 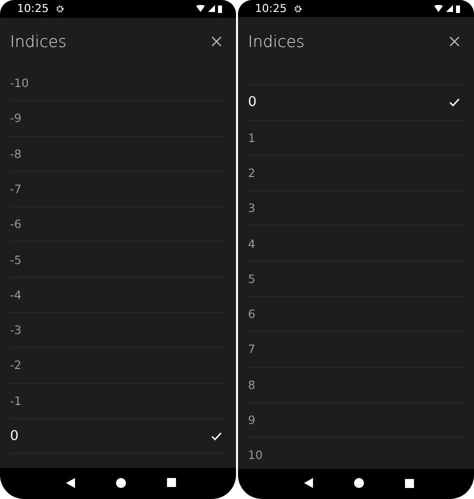 I want to click on index-option: 9, so click(x=356, y=420).